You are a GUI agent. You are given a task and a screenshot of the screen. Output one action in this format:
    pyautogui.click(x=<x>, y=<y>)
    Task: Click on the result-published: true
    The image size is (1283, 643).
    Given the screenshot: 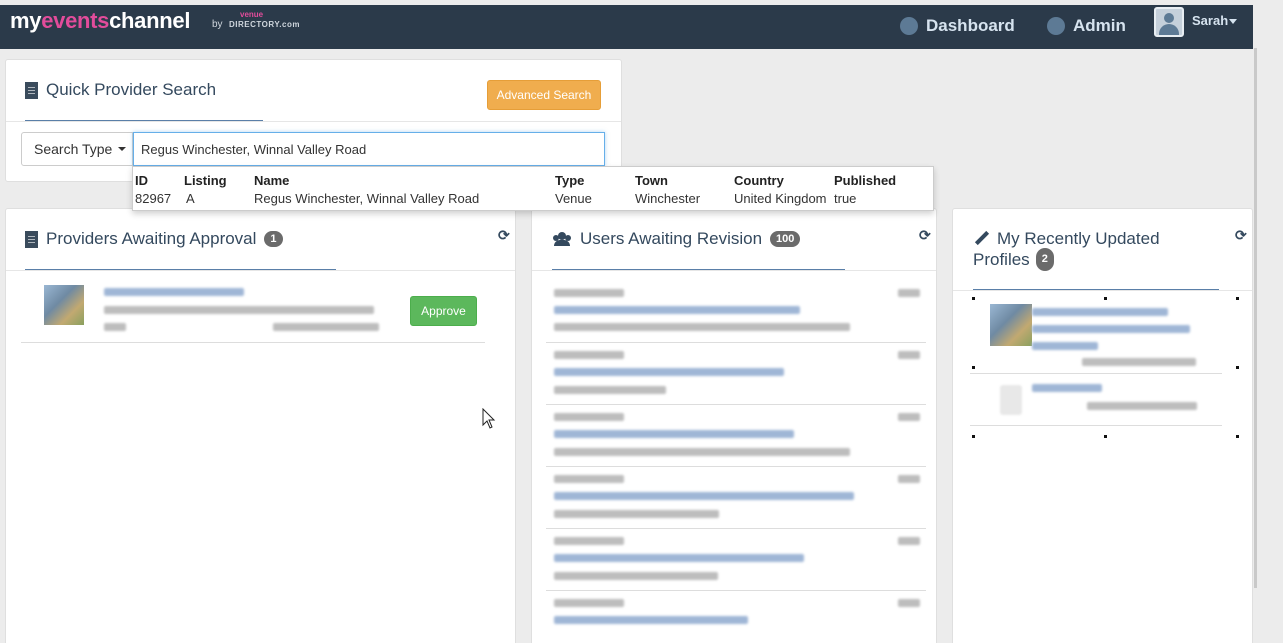 What is the action you would take?
    pyautogui.click(x=845, y=198)
    